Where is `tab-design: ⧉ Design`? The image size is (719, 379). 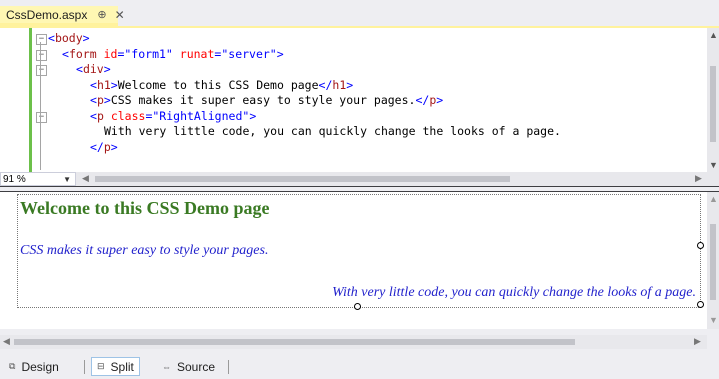 tab-design: ⧉ Design is located at coordinates (34, 366).